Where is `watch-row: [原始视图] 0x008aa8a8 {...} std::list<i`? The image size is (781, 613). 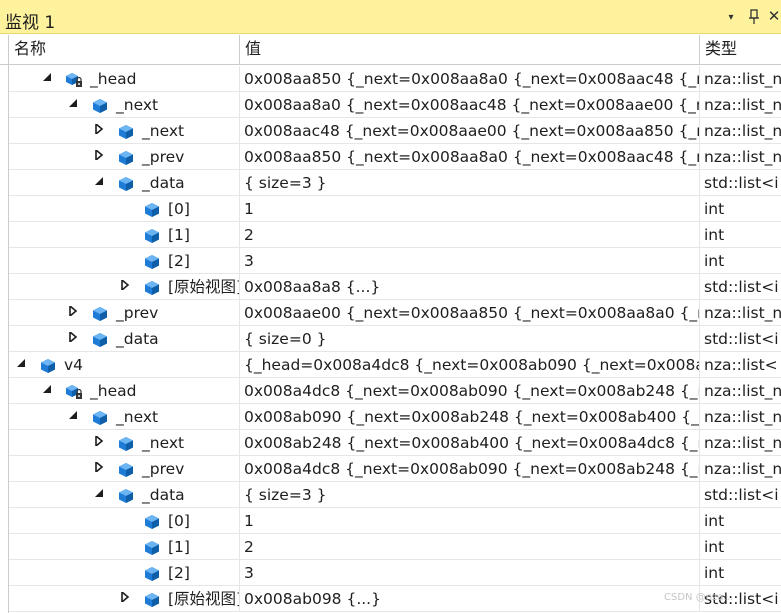 watch-row: [原始视图] 0x008aa8a8 {...} std::list<i is located at coordinates (390, 287).